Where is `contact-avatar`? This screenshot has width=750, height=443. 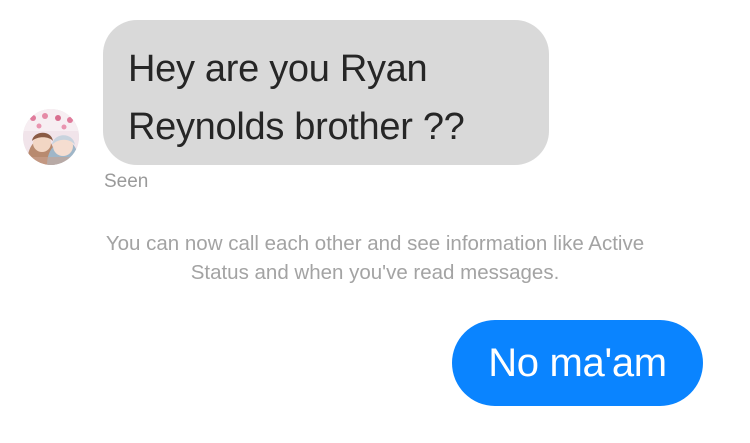
contact-avatar is located at coordinates (51, 137).